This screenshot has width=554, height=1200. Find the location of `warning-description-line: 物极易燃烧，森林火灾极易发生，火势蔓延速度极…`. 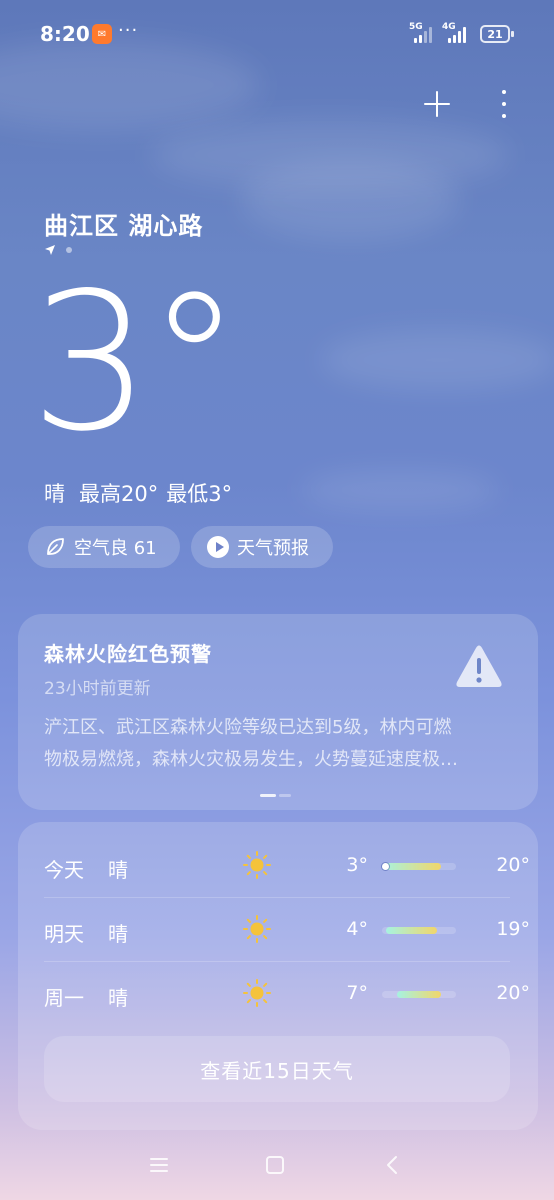

warning-description-line: 物极易燃烧，森林火灾极易发生，火势蔓延速度极… is located at coordinates (251, 759).